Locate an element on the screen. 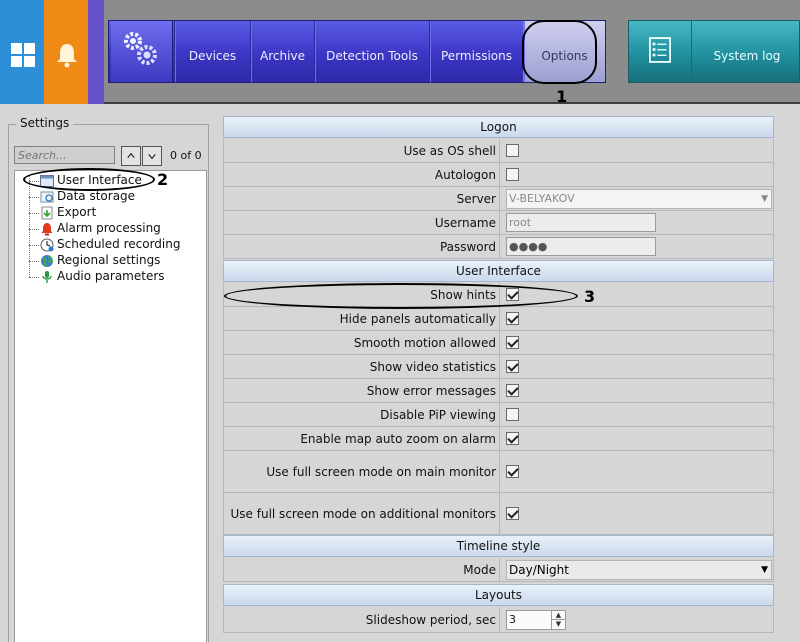  row-timeline-mode: Mode Day/Night ▼ is located at coordinates (498, 570).